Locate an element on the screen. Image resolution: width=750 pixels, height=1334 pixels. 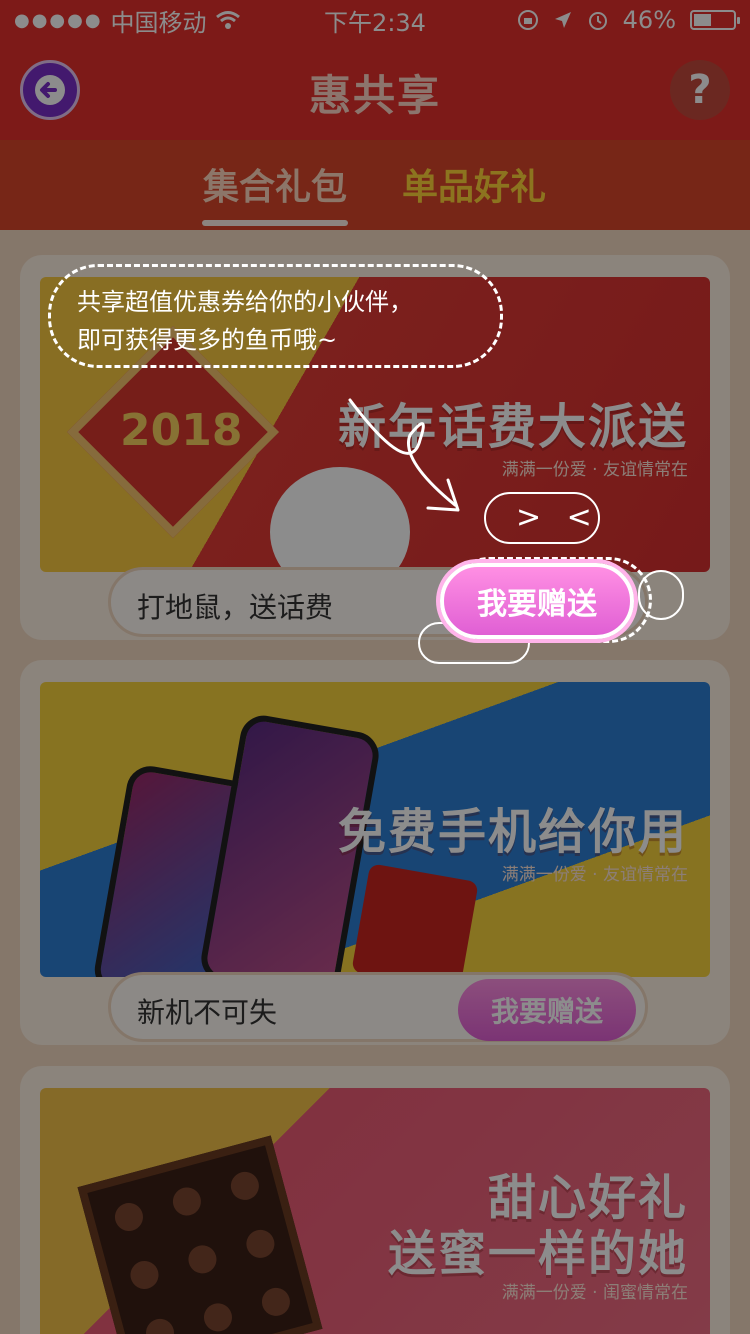
help-button: ? is located at coordinates (700, 90).